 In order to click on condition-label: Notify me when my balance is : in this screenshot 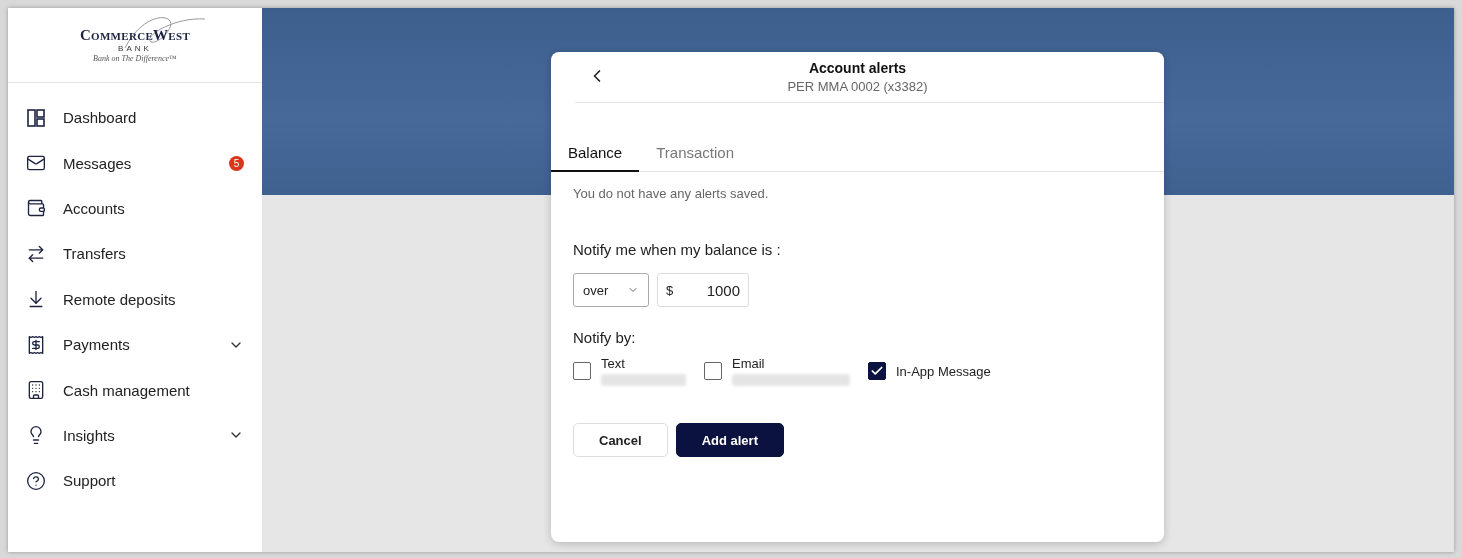, I will do `click(677, 249)`.